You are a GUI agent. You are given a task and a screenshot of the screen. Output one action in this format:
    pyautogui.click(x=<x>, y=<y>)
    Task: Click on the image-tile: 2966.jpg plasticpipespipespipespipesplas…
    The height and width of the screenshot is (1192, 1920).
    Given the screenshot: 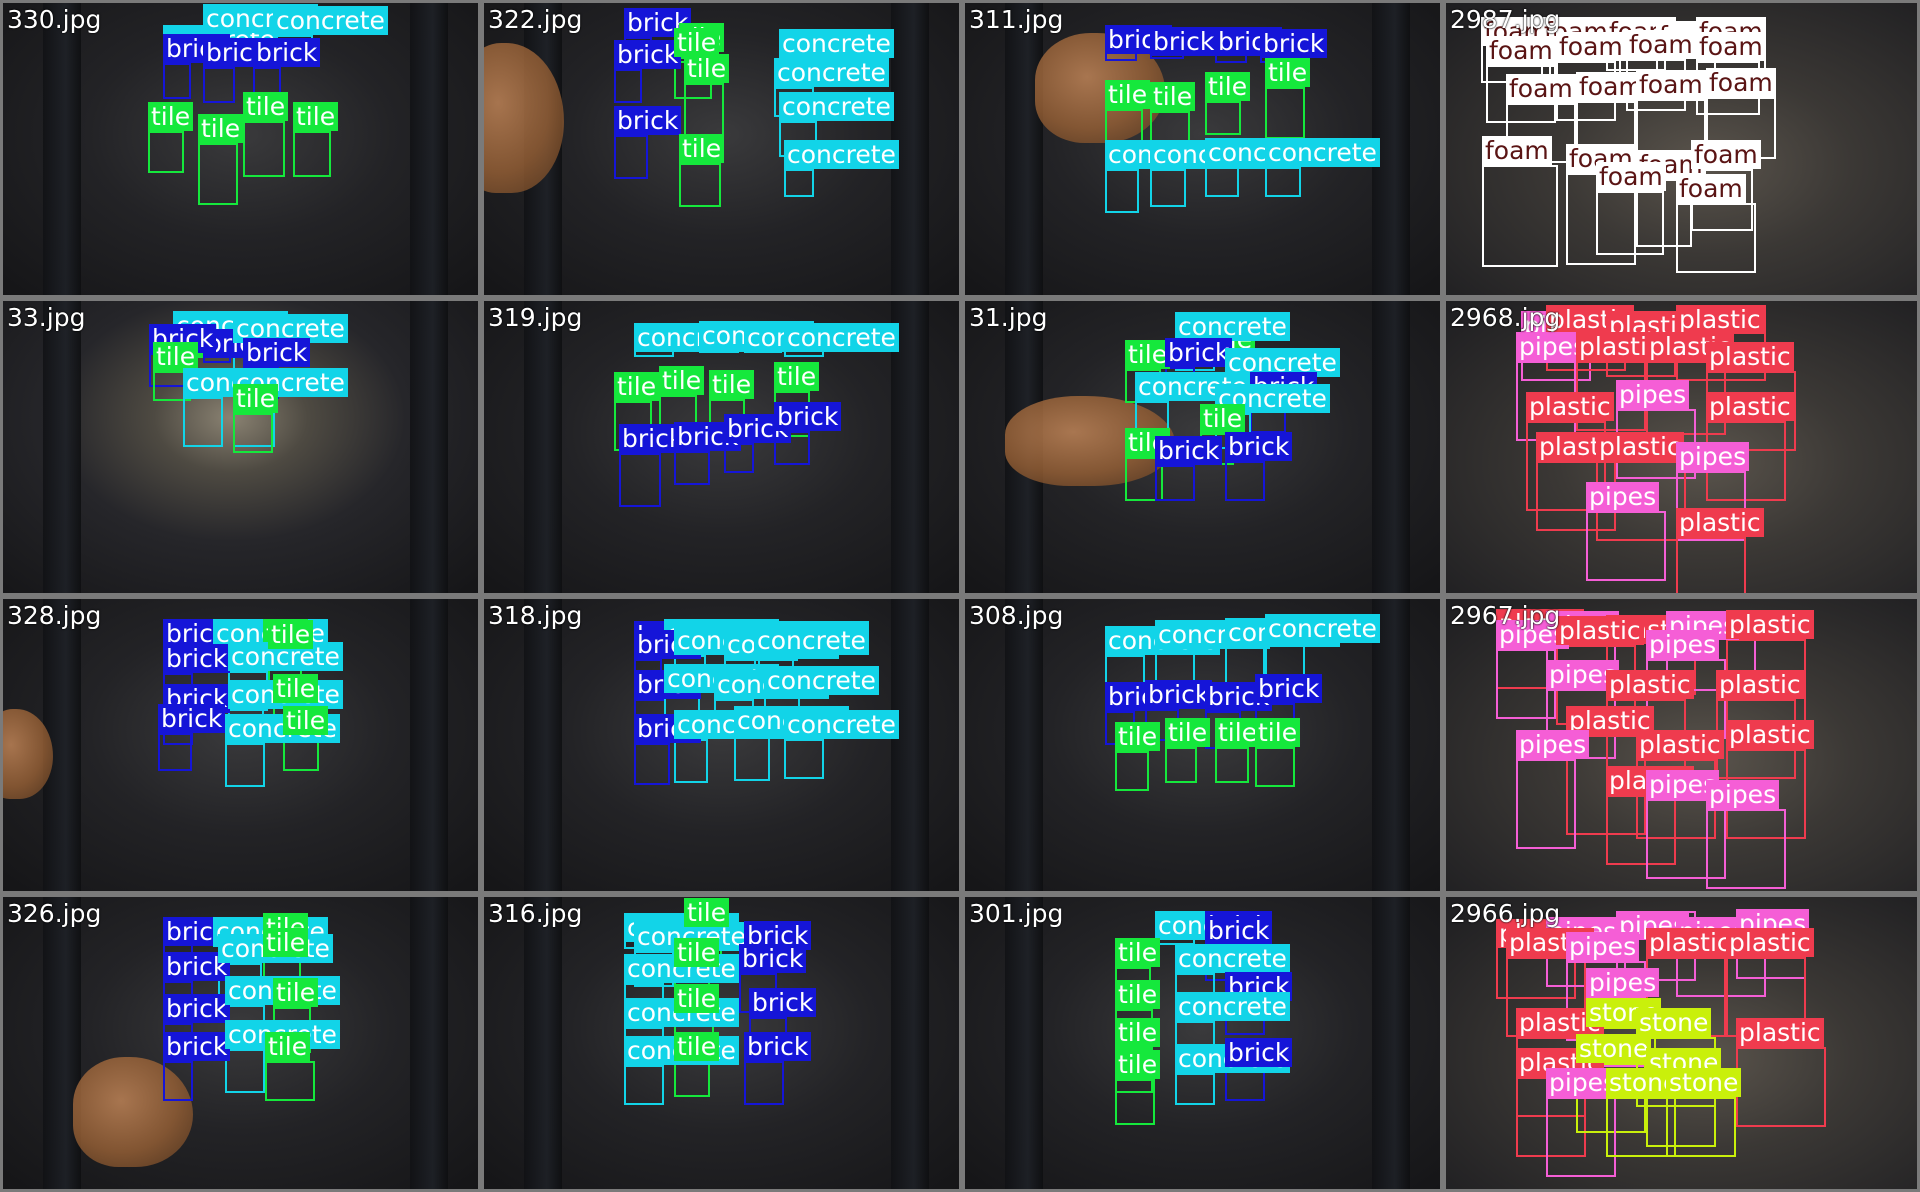 What is the action you would take?
    pyautogui.click(x=1681, y=1043)
    